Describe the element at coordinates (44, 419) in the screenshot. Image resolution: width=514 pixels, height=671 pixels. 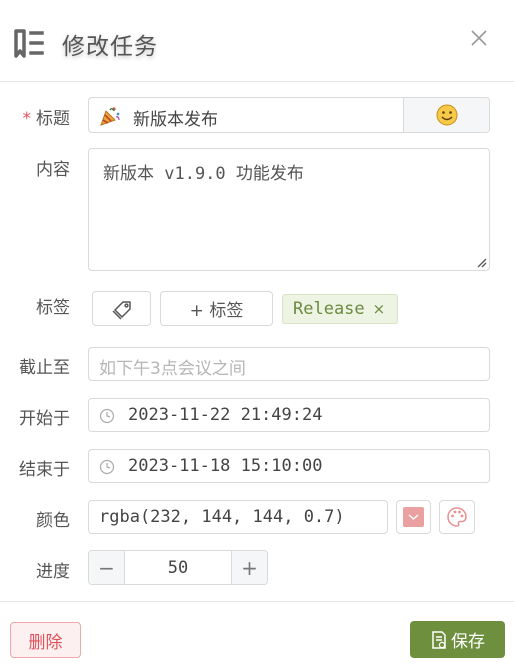
I see `start-label: 开始于` at that location.